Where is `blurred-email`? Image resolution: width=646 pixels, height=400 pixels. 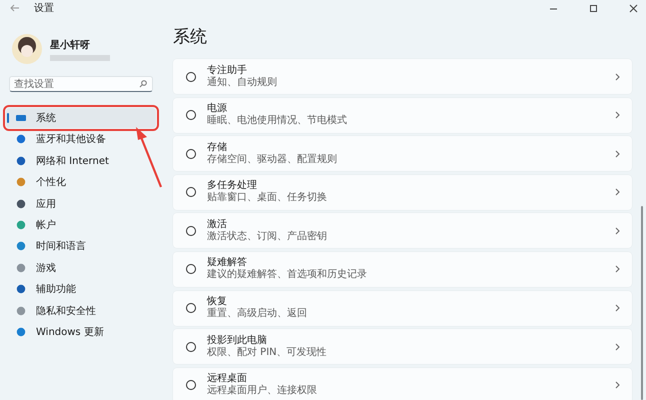 blurred-email is located at coordinates (80, 57).